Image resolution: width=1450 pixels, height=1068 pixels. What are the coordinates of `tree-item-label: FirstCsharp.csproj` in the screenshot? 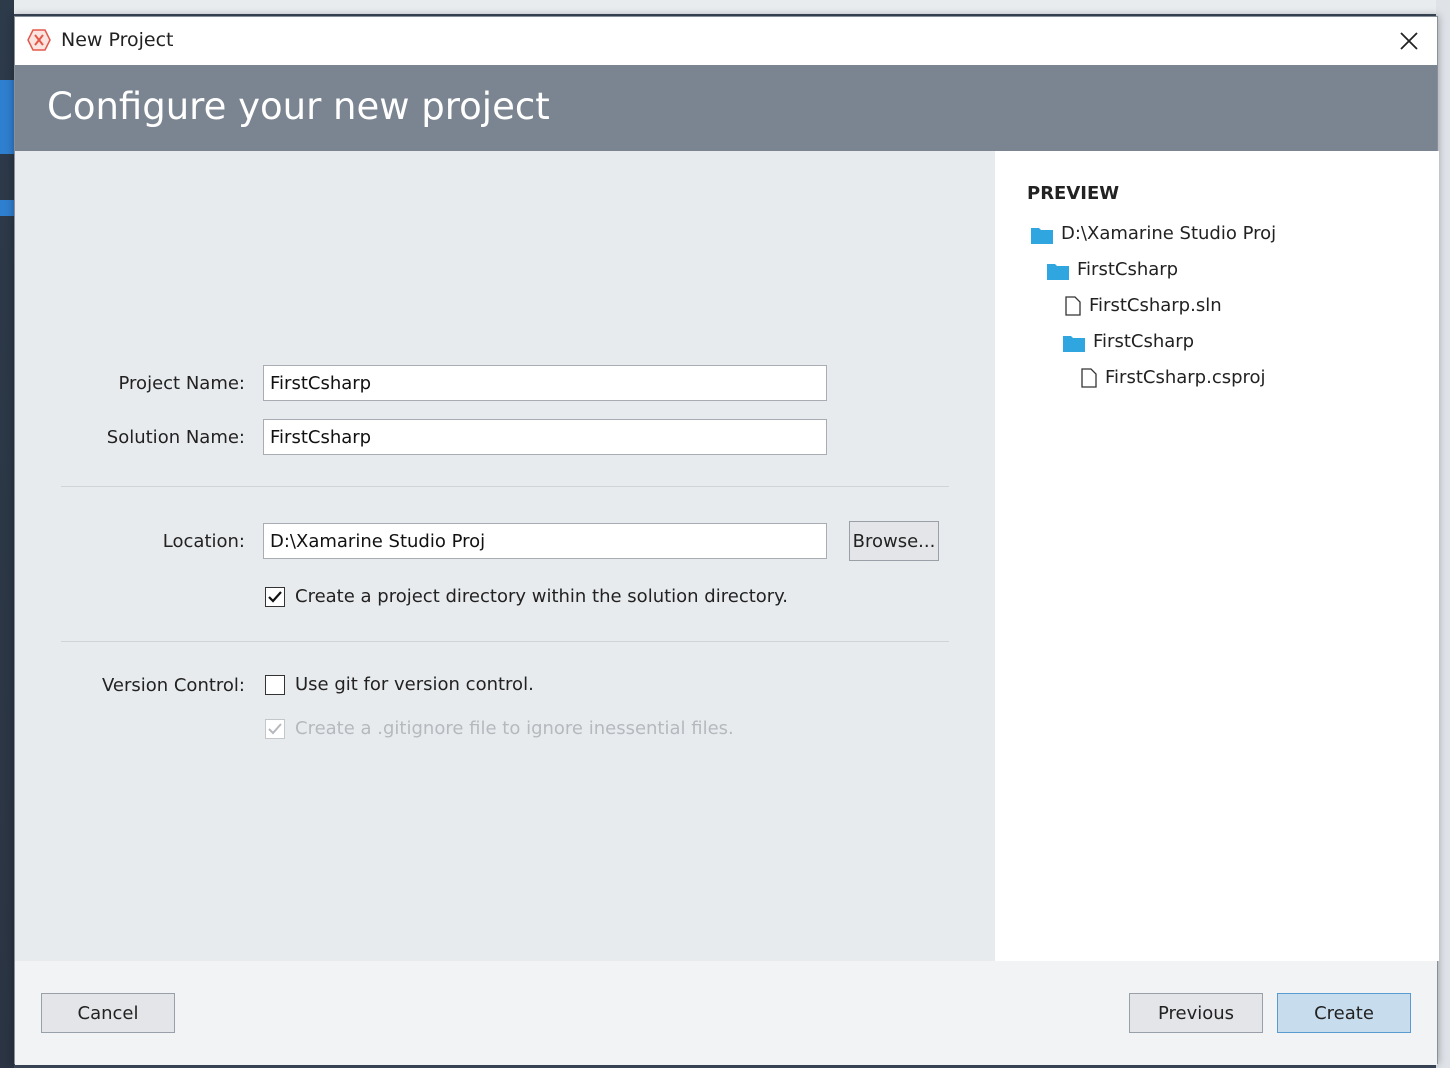 It's located at (1185, 377).